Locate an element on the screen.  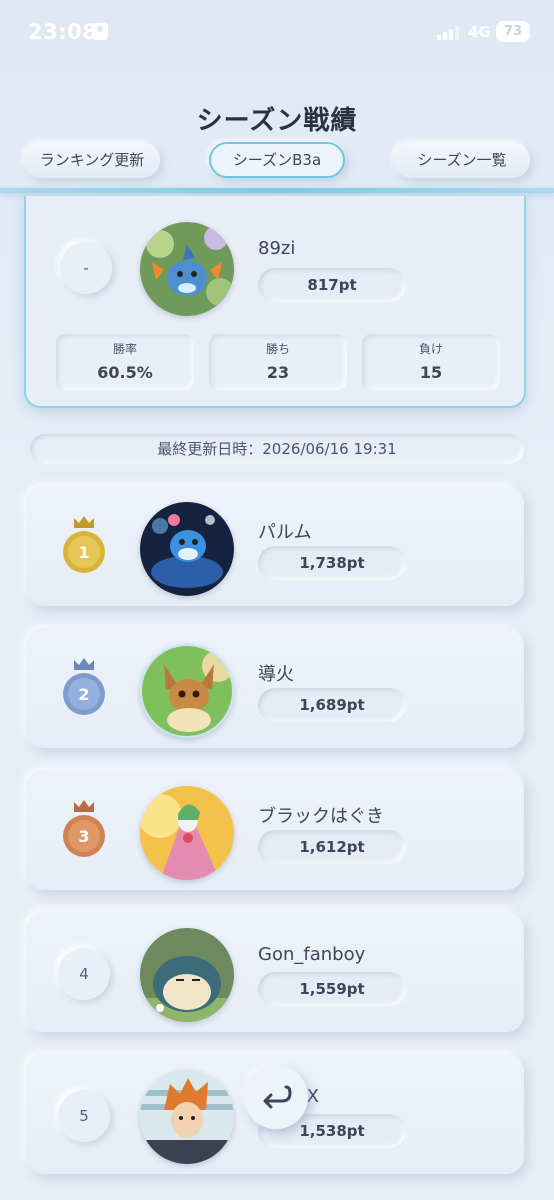
stat-label: 負け is located at coordinates (430, 349).